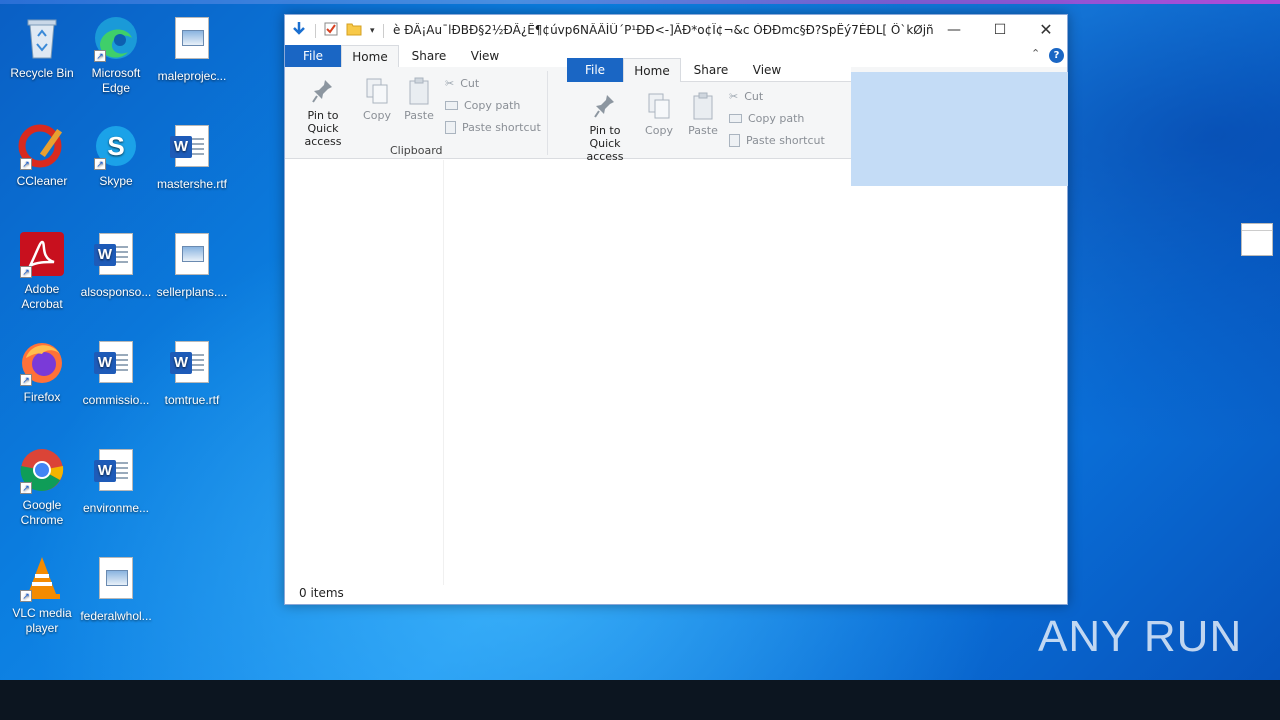  I want to click on ghost-tab-share: Share, so click(711, 70).